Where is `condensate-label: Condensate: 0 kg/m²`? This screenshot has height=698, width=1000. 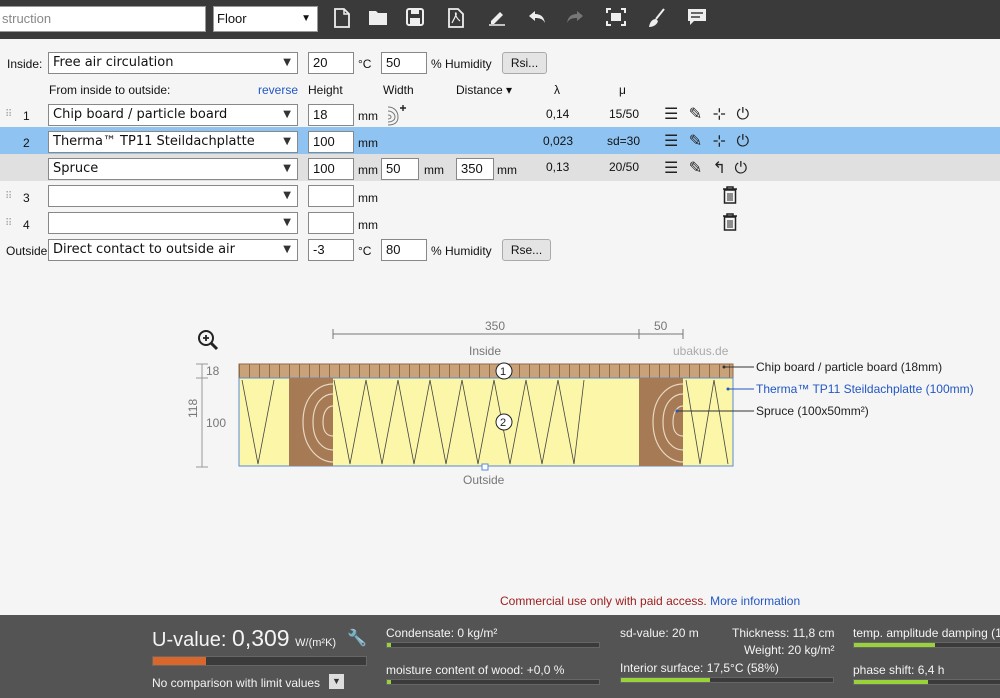
condensate-label: Condensate: 0 kg/m² is located at coordinates (442, 633).